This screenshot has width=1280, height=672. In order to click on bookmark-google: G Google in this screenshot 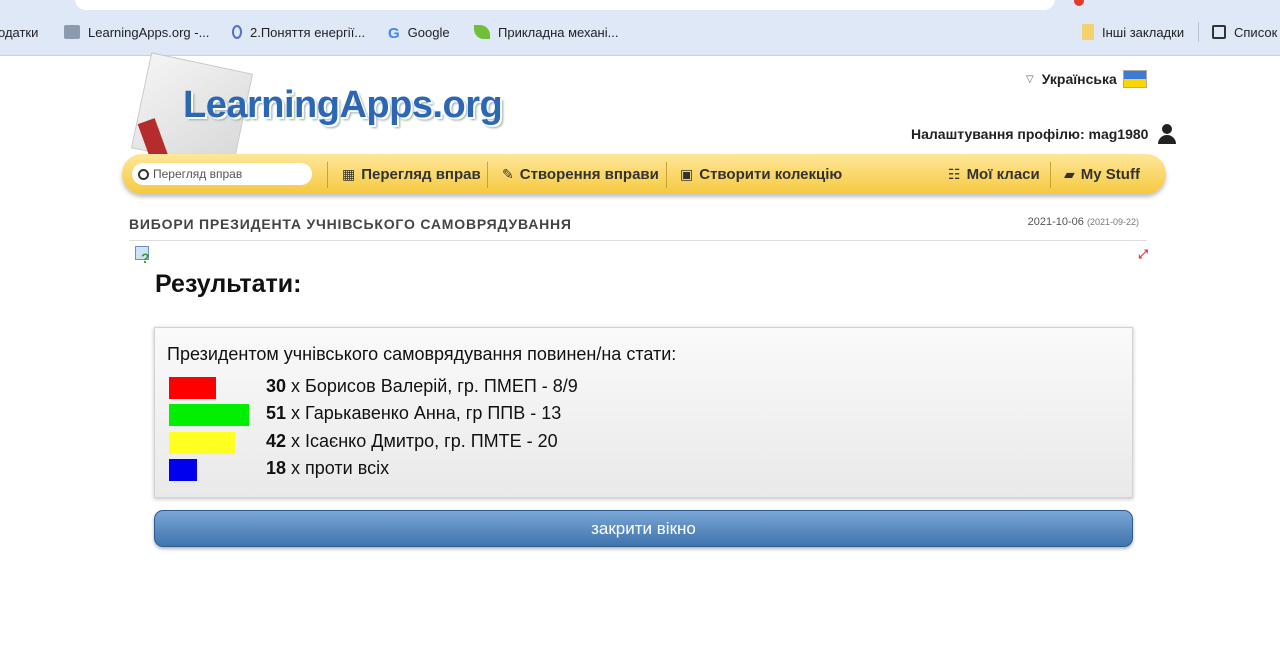, I will do `click(419, 32)`.